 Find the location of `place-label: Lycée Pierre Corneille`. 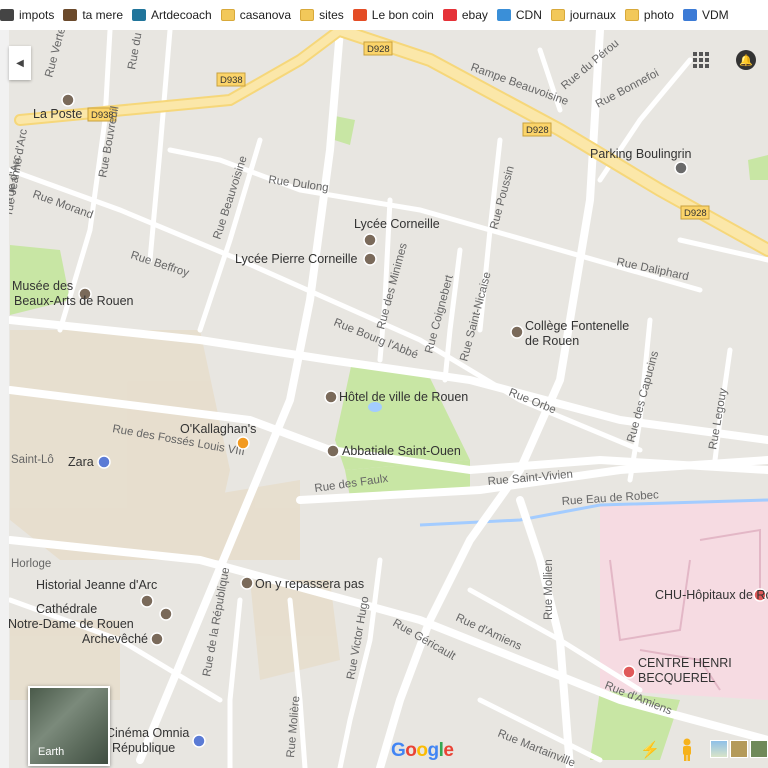

place-label: Lycée Pierre Corneille is located at coordinates (296, 259).